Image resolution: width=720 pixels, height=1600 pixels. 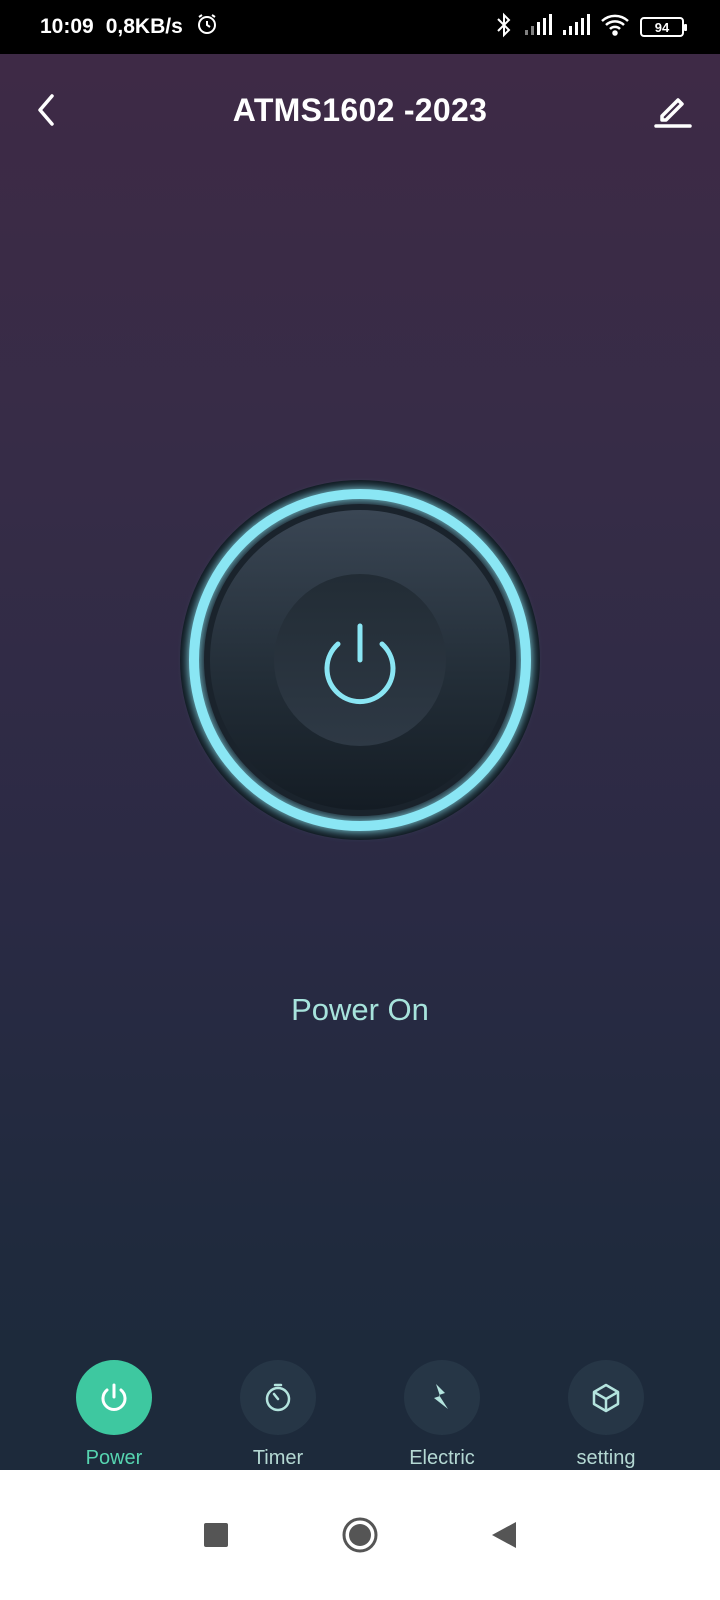 I want to click on system-nav-bar, so click(x=360, y=1535).